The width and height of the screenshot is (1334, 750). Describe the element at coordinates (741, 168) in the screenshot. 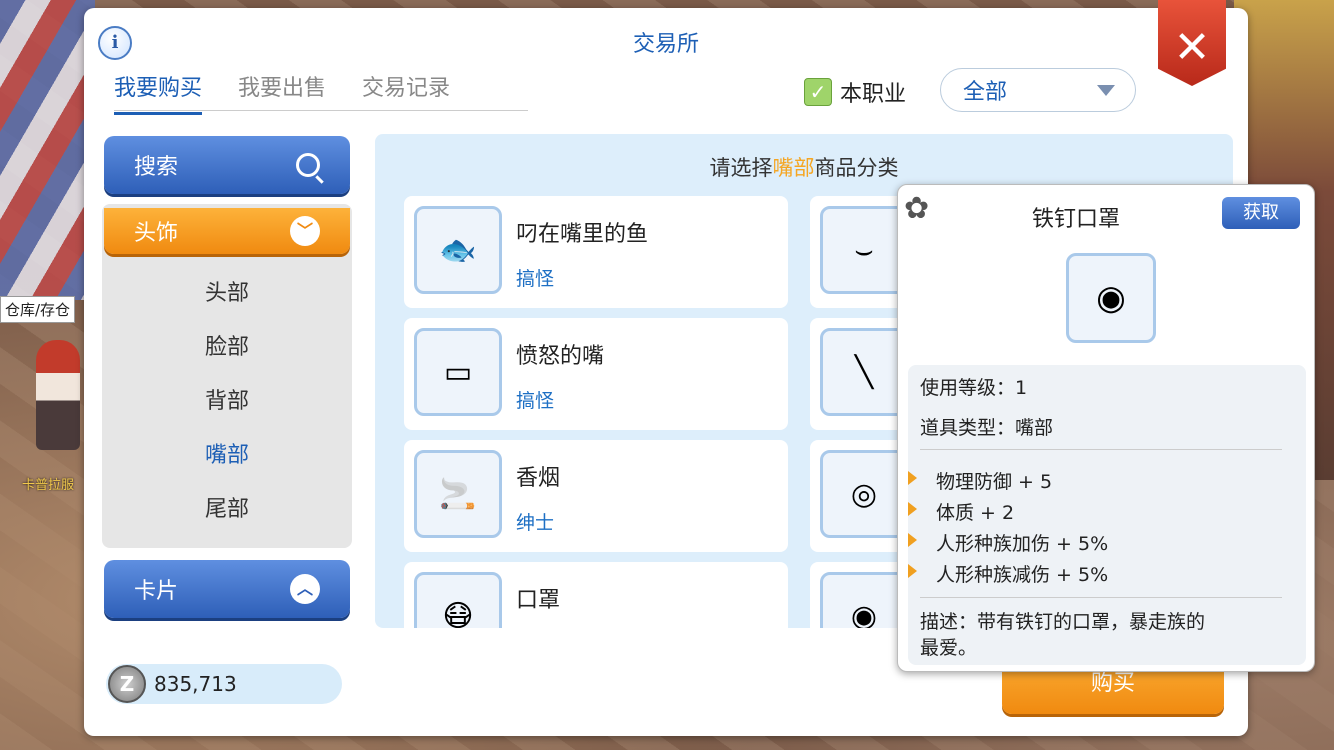

I see `prompt-pre: 请选择` at that location.